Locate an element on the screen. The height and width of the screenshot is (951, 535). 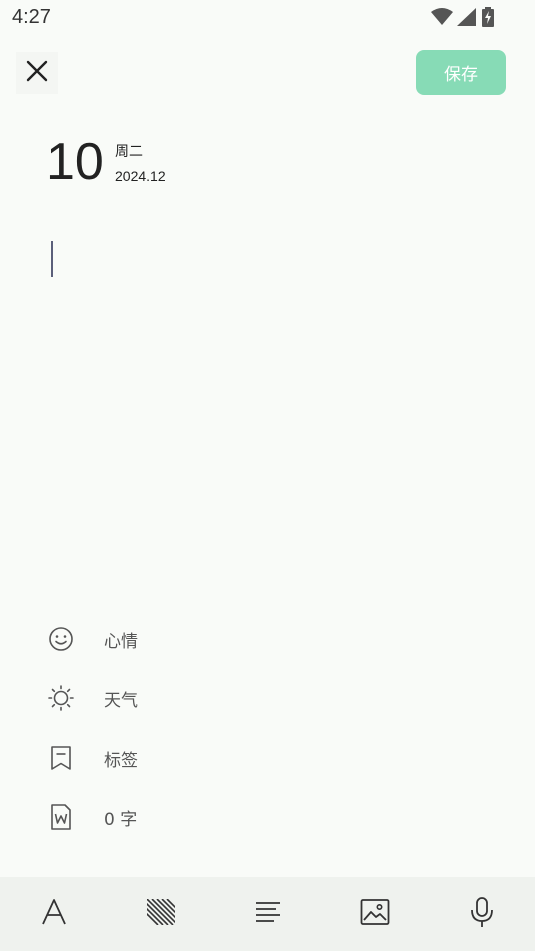
image-icon is located at coordinates (375, 914).